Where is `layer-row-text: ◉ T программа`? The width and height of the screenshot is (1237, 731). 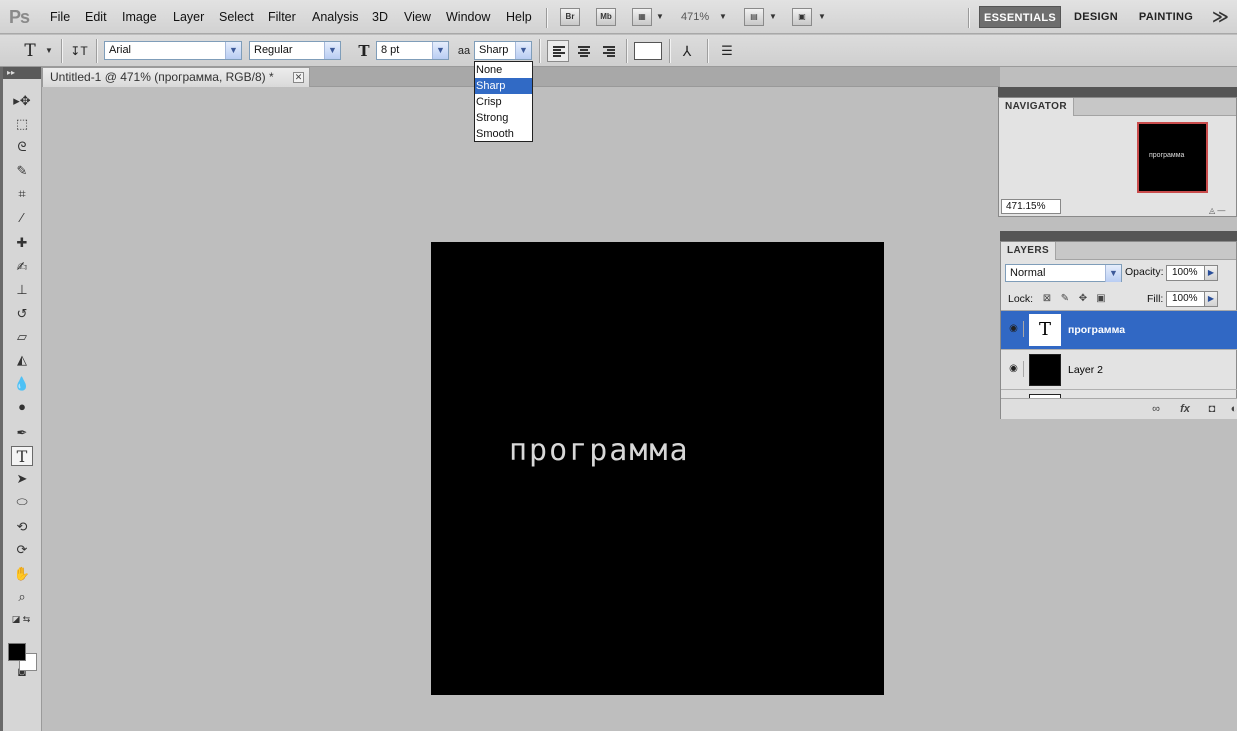
layer-row-text: ◉ T программа is located at coordinates (1119, 330).